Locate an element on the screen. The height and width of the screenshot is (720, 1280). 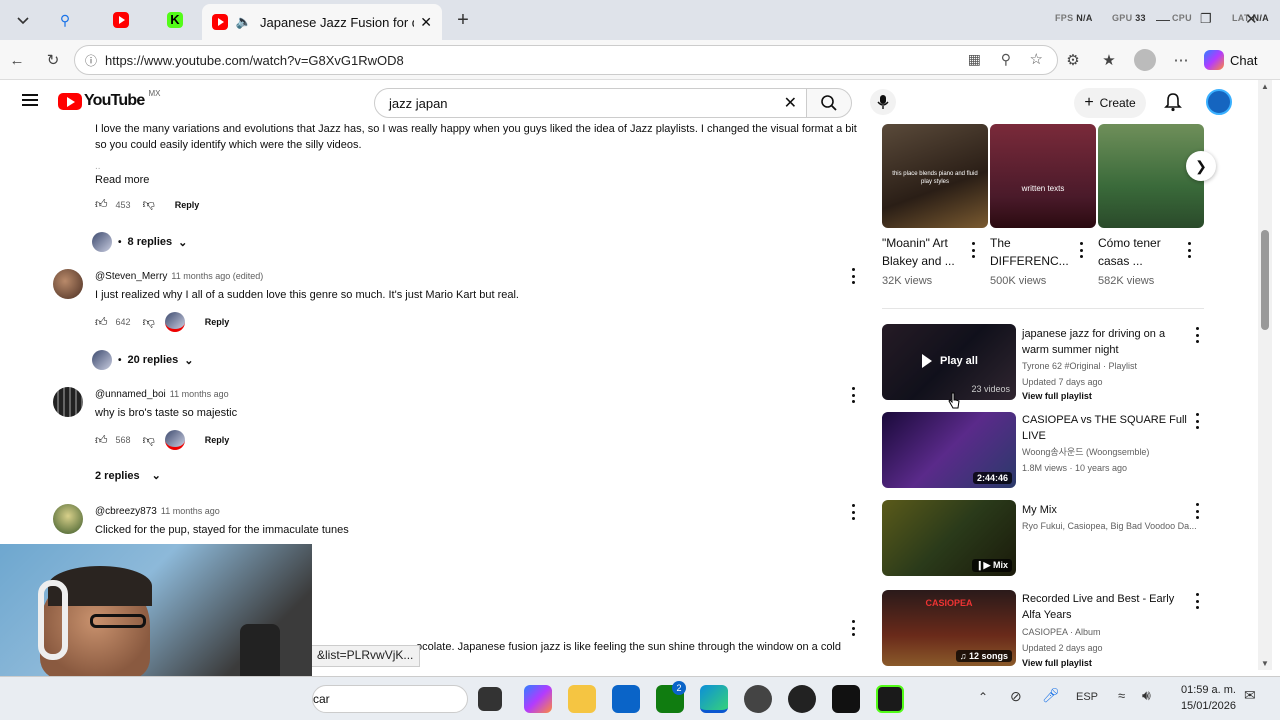
close-window-icon: ✕ is located at coordinates (1251, 19).